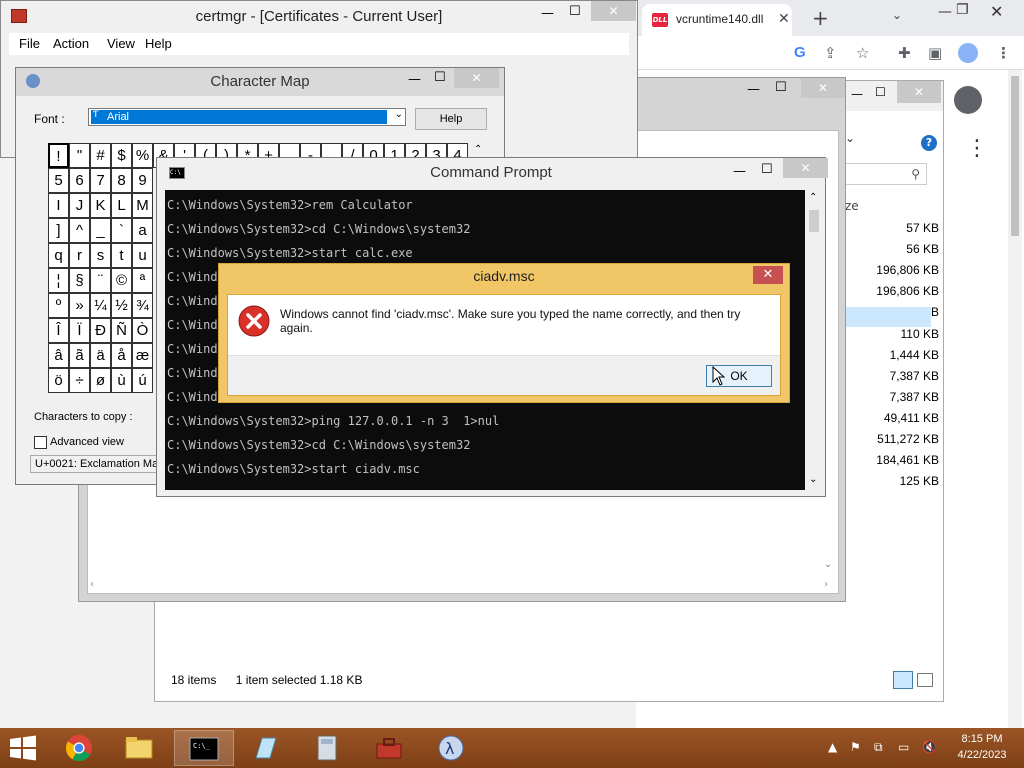 The width and height of the screenshot is (1024, 768). I want to click on file-size-cell: 57 KB, so click(922, 228).